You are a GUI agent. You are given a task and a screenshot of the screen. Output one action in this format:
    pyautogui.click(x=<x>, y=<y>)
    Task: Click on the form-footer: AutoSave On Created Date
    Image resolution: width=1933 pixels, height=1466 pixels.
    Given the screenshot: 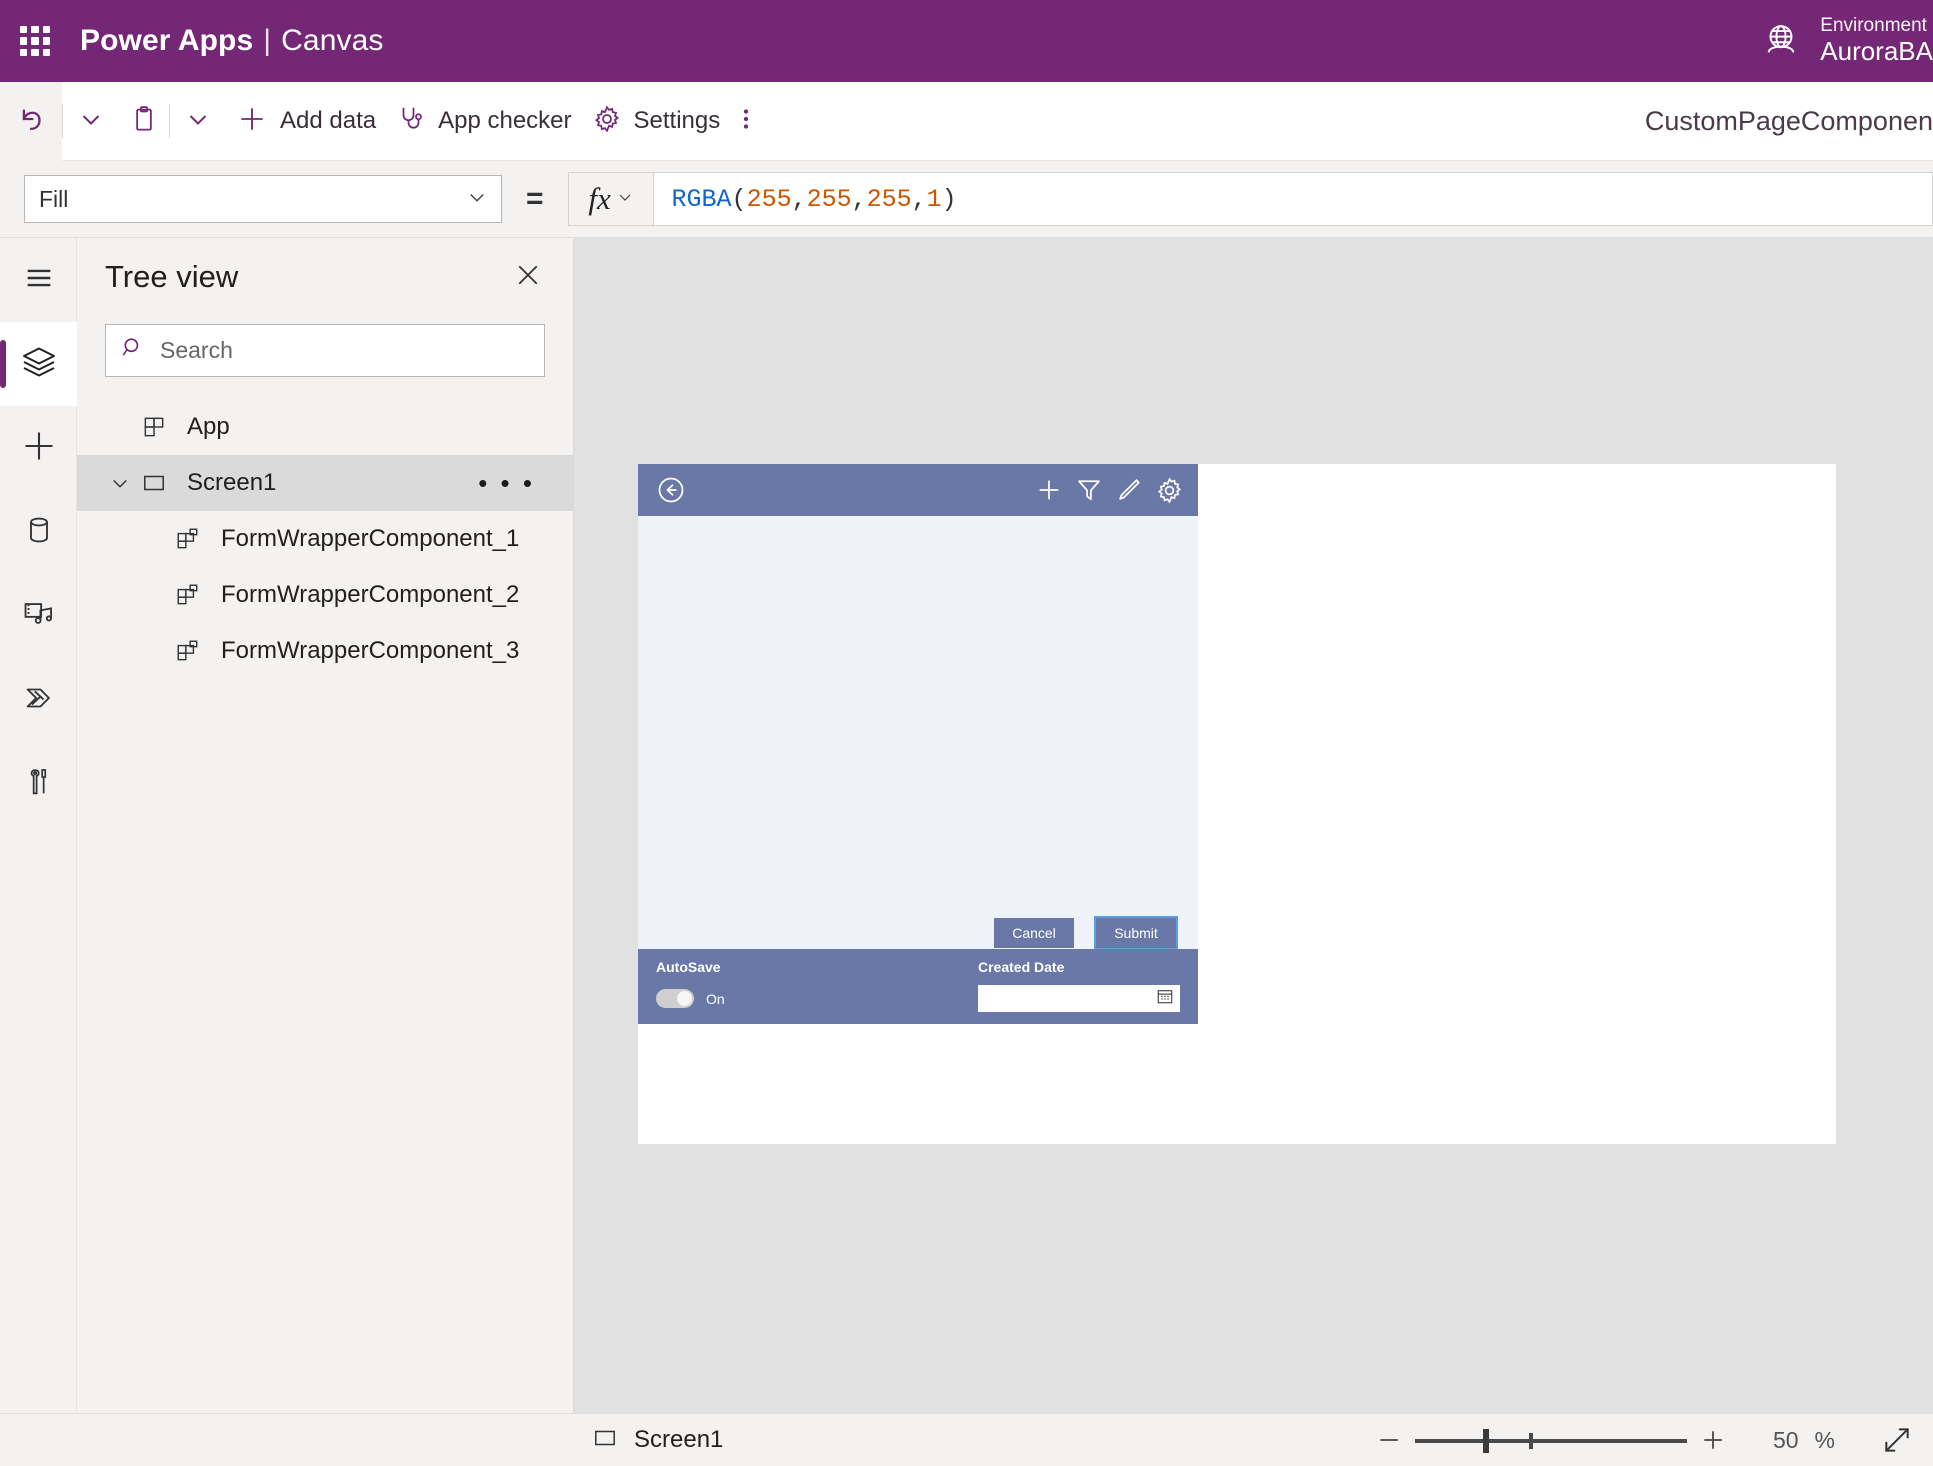 What is the action you would take?
    pyautogui.click(x=918, y=986)
    